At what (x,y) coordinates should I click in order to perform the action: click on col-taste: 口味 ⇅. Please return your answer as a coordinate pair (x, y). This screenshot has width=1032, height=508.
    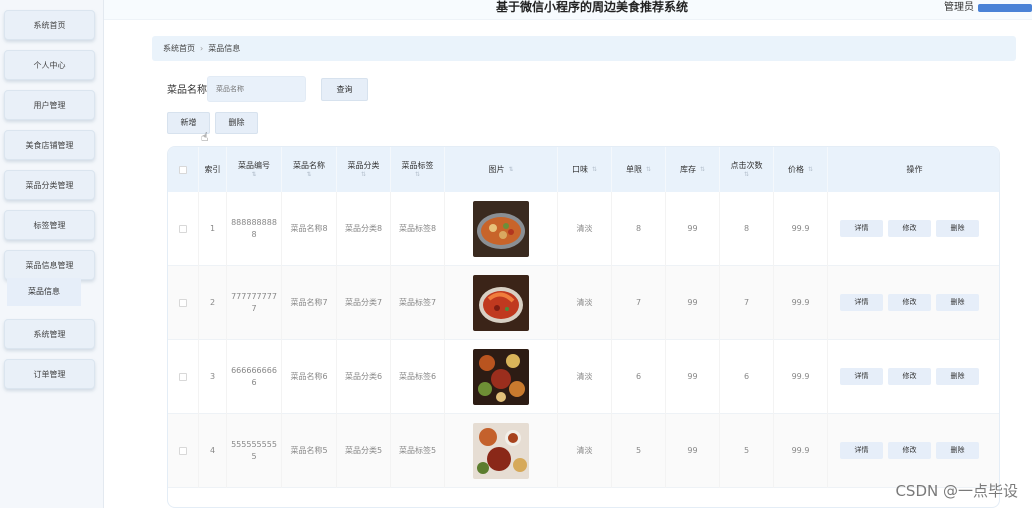
    Looking at the image, I should click on (585, 169).